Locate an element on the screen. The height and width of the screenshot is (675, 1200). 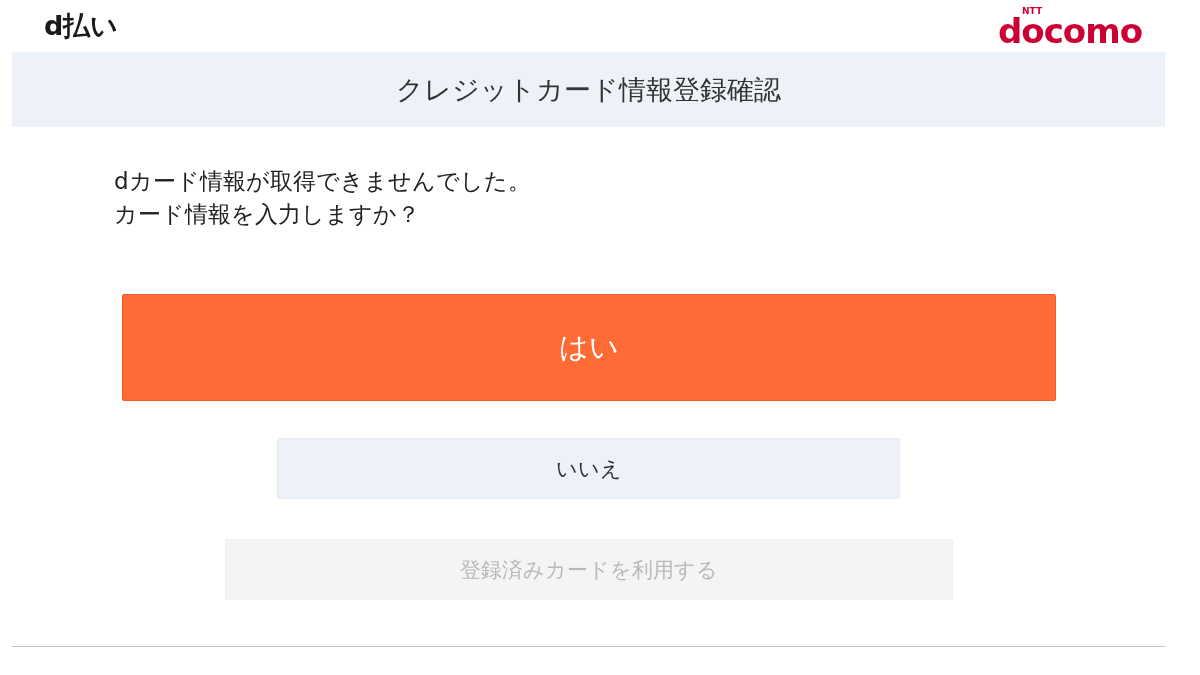
brand-logo-subtext: NTT is located at coordinates (1032, 11).